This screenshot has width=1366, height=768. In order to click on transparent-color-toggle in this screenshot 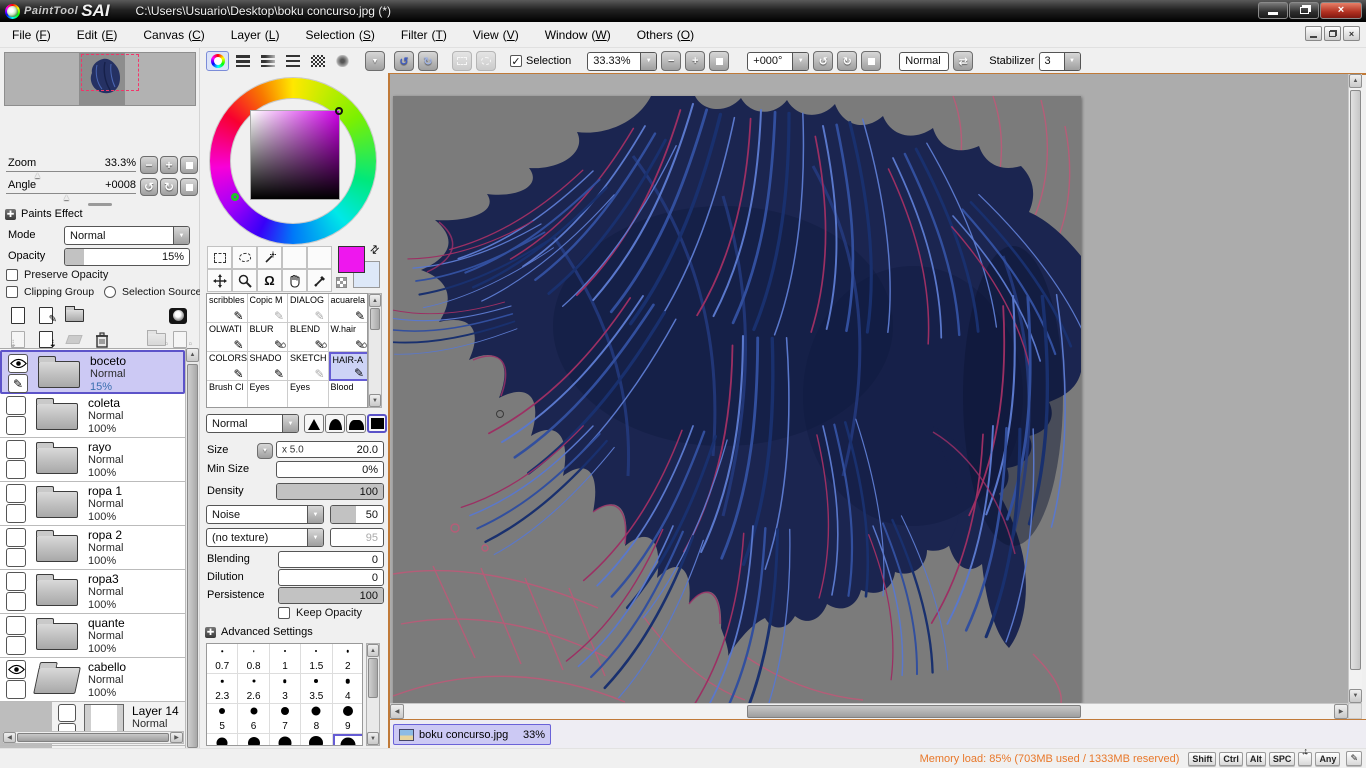, I will do `click(341, 282)`.